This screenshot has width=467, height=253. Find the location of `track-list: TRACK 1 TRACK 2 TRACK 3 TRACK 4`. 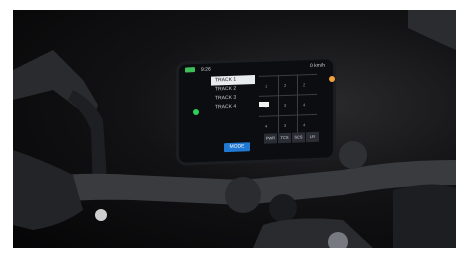

track-list: TRACK 1 TRACK 2 TRACK 3 TRACK 4 is located at coordinates (233, 94).